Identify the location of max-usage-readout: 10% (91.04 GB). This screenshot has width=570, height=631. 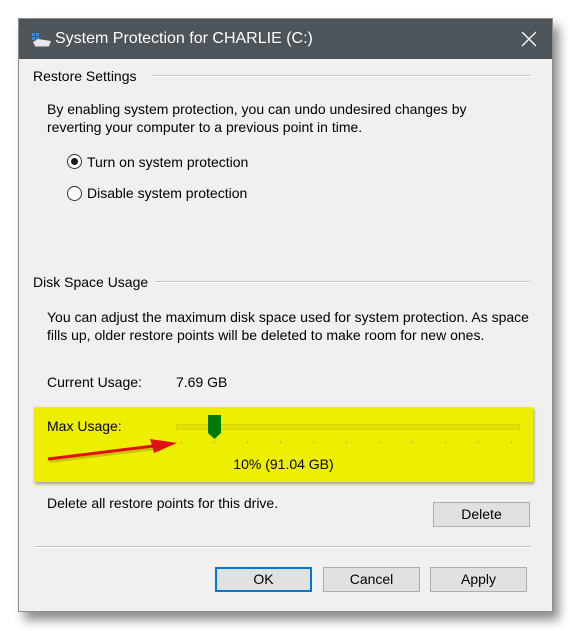
(283, 464).